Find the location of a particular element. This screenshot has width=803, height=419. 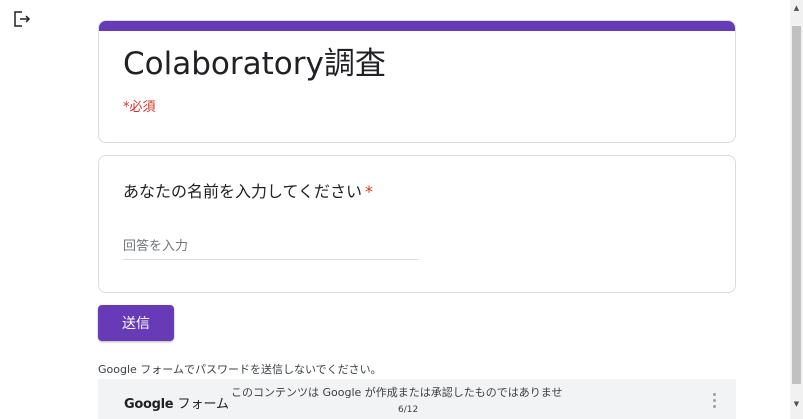

brand-forms: フォーム is located at coordinates (201, 404).